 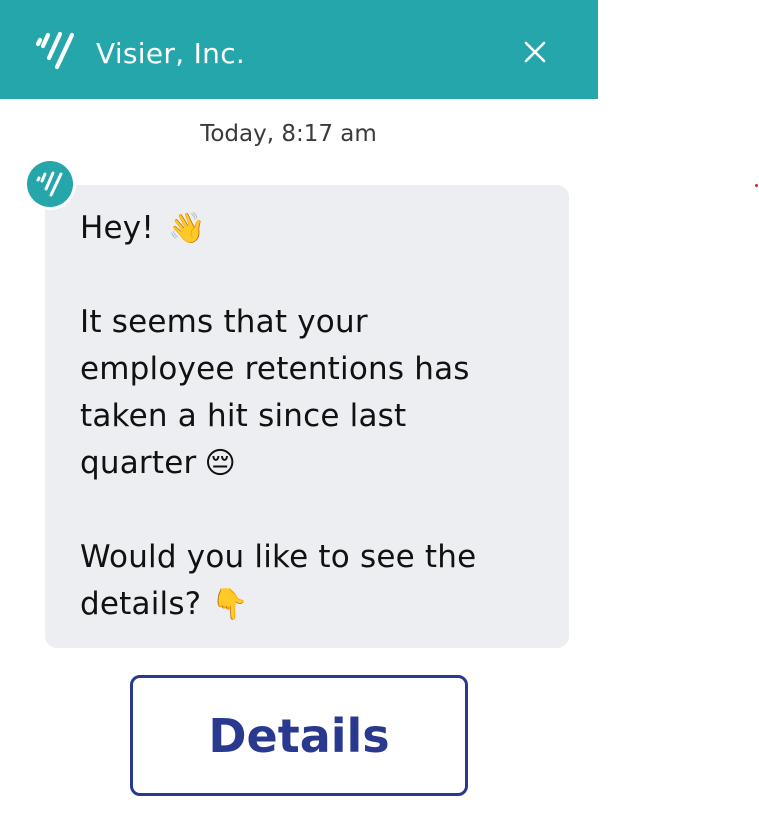 I want to click on message-line: Would you like to see the, so click(x=278, y=557).